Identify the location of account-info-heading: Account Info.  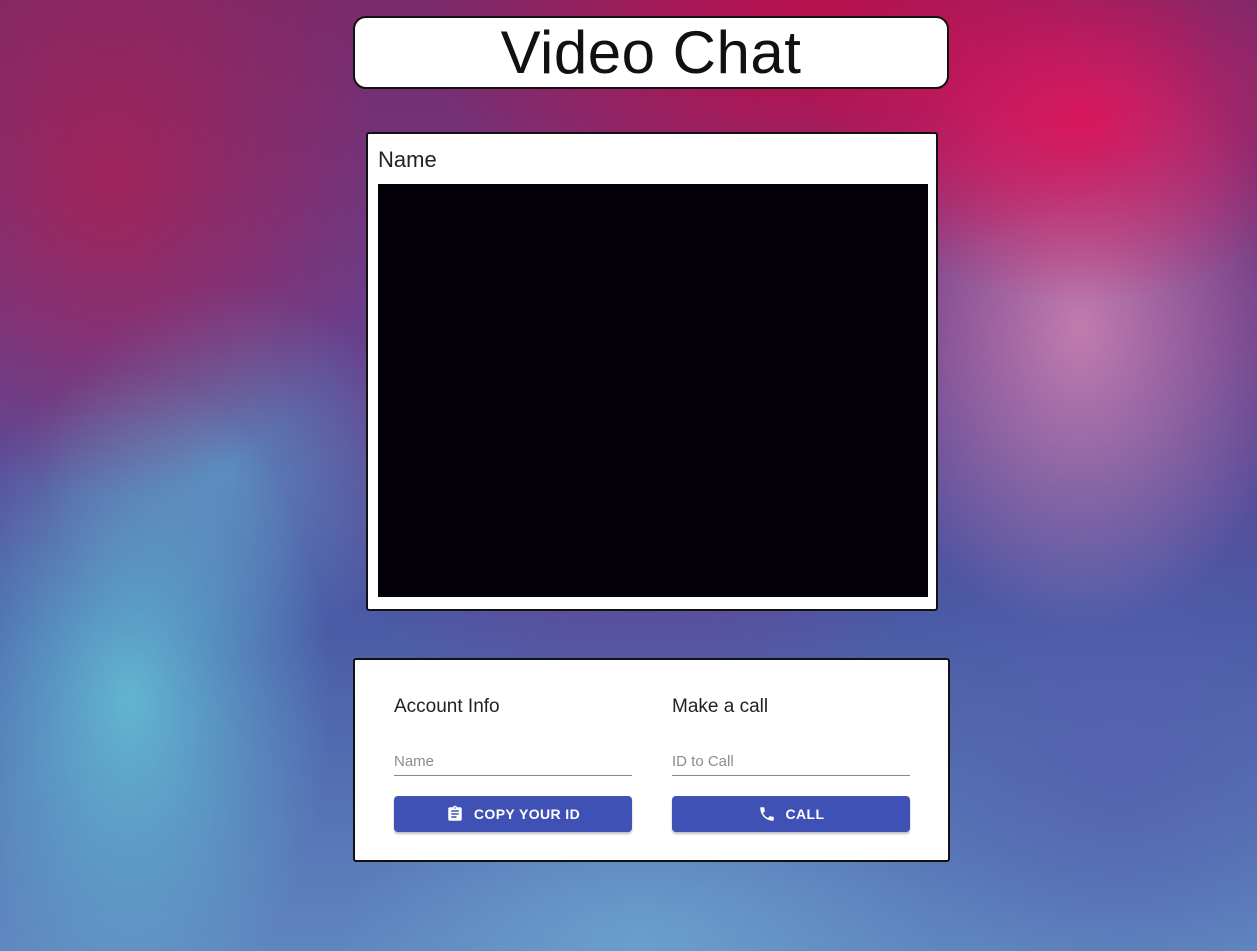
(447, 706).